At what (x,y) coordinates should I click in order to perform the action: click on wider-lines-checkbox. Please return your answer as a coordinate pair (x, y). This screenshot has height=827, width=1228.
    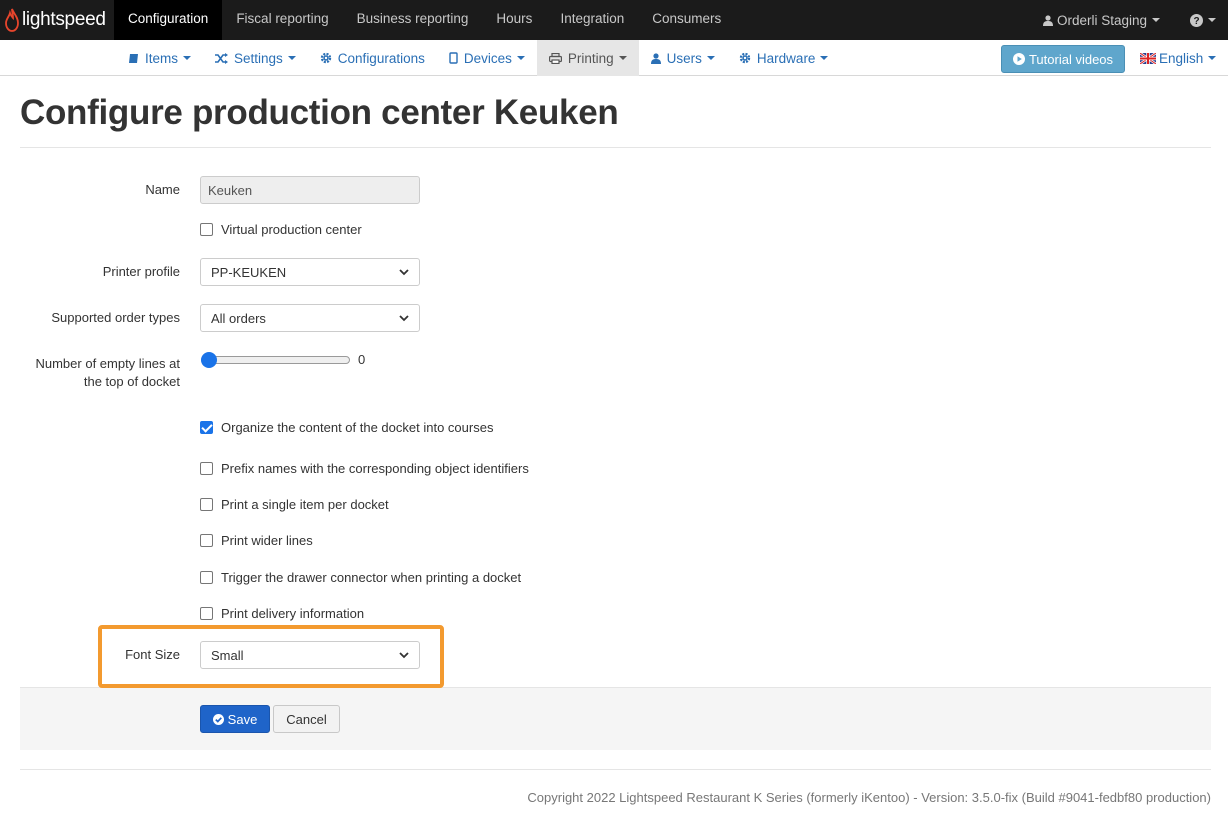
    Looking at the image, I should click on (206, 540).